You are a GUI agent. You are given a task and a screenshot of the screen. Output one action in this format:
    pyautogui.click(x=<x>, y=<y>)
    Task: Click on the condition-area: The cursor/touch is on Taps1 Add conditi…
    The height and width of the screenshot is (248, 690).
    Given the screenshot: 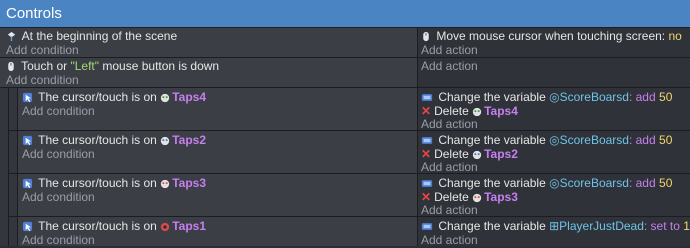 What is the action you would take?
    pyautogui.click(x=218, y=232)
    